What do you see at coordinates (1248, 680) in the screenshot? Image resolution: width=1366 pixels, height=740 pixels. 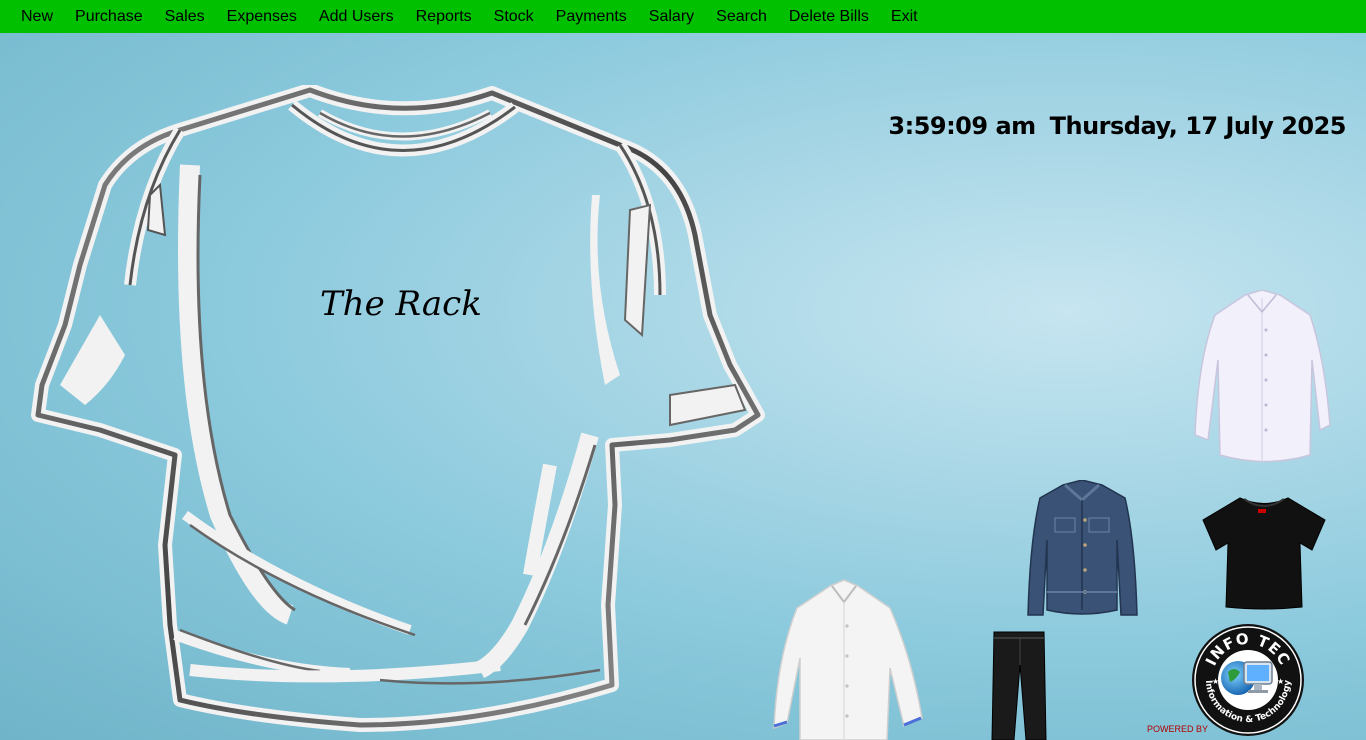 I see `info-tec-logo-icon: INFO TEC Information & Technology ★ ★` at bounding box center [1248, 680].